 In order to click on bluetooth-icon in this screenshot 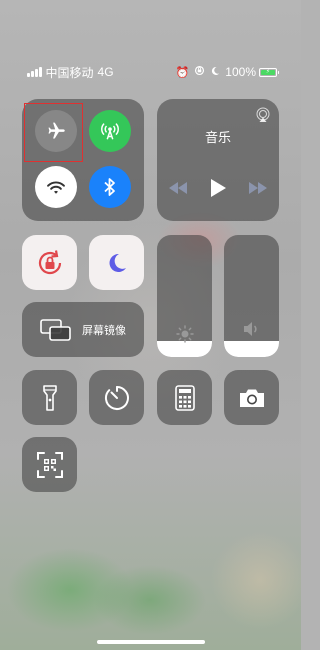, I will do `click(109, 187)`.